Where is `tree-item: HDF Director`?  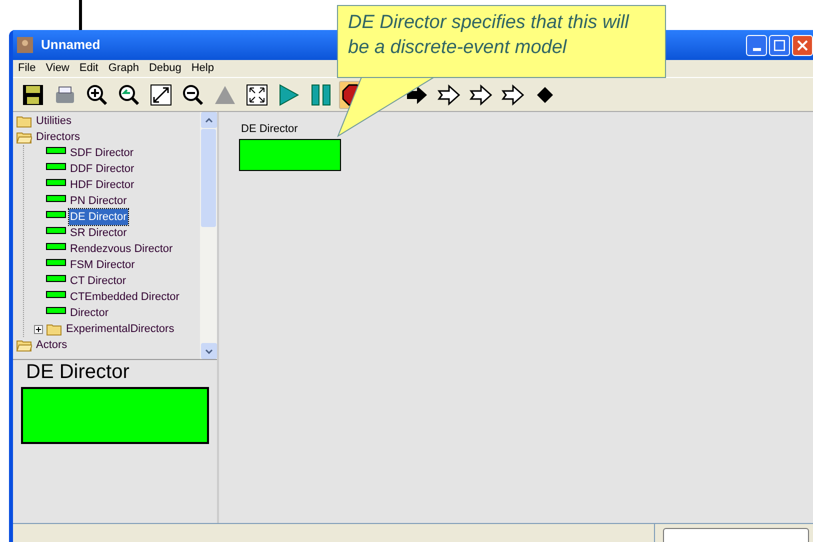
tree-item: HDF Director is located at coordinates (102, 185).